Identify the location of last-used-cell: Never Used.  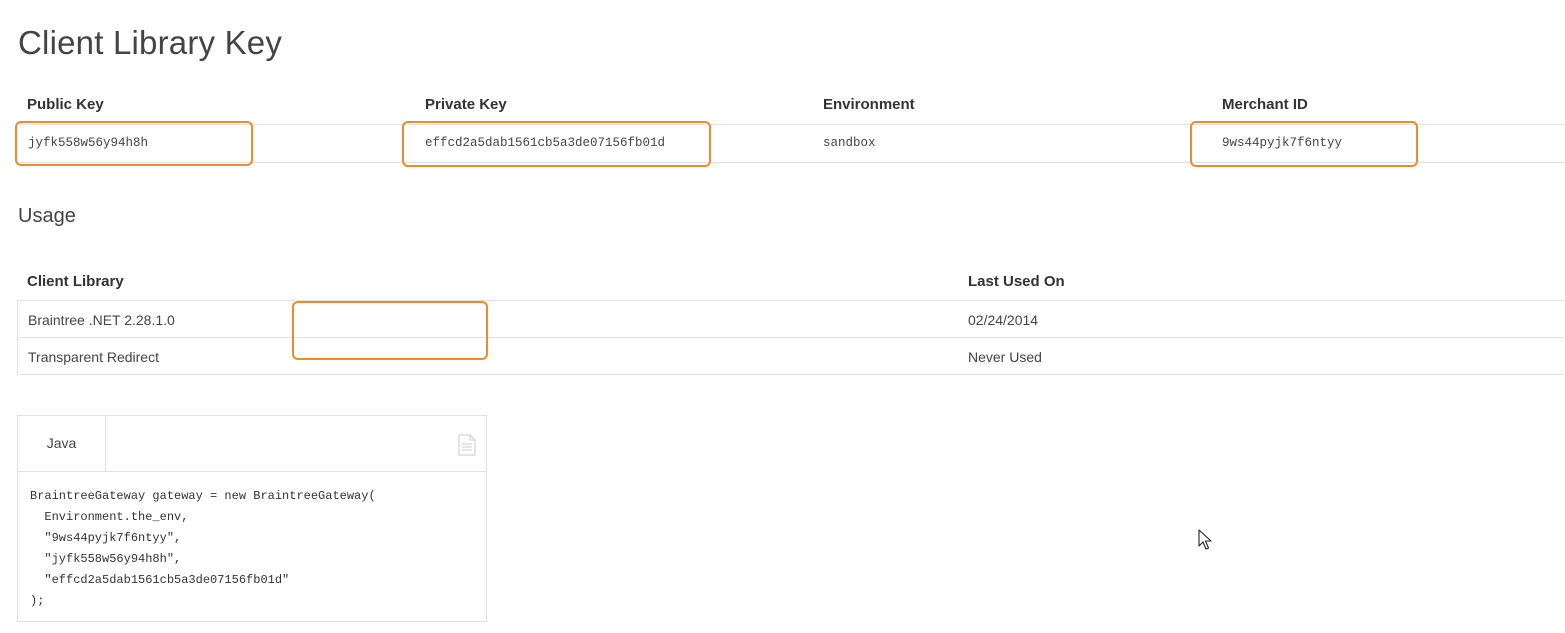
(1005, 357).